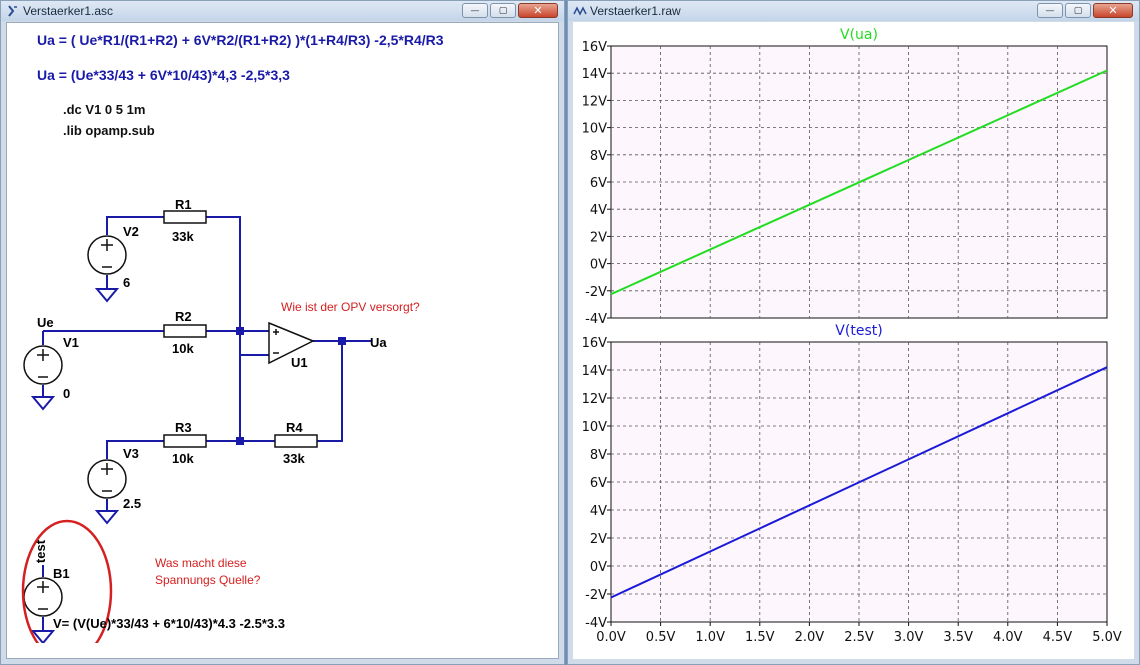 Image resolution: width=1140 pixels, height=665 pixels. What do you see at coordinates (41, 551) in the screenshot?
I see `net-label-test: test` at bounding box center [41, 551].